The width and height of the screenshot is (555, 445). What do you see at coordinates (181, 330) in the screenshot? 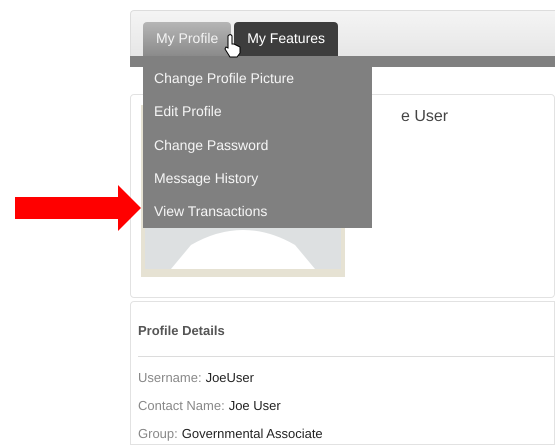
I see `details-title: Profile Details` at bounding box center [181, 330].